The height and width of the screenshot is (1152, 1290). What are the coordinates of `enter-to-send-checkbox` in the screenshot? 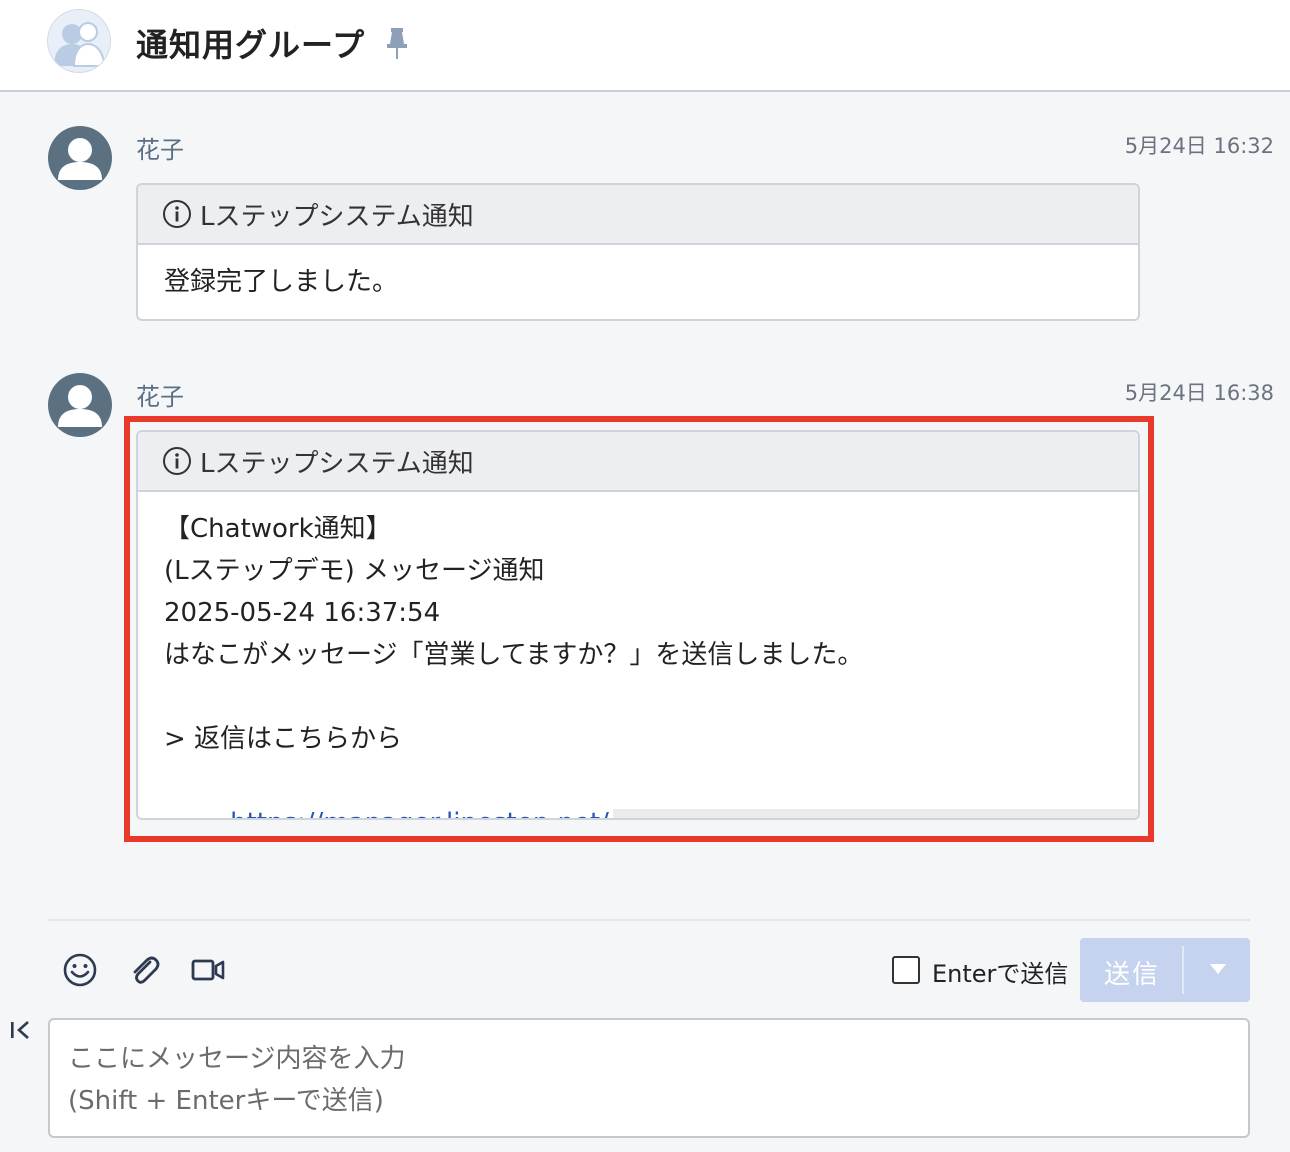 It's located at (906, 970).